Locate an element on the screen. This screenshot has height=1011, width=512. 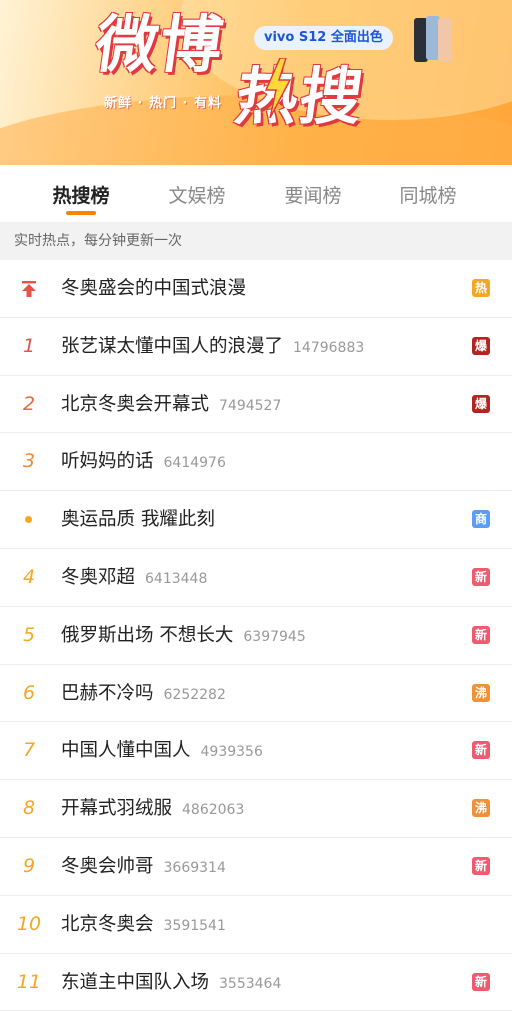
list-item: 5 俄罗斯出场 不想长大 6397945 新 is located at coordinates (256, 636).